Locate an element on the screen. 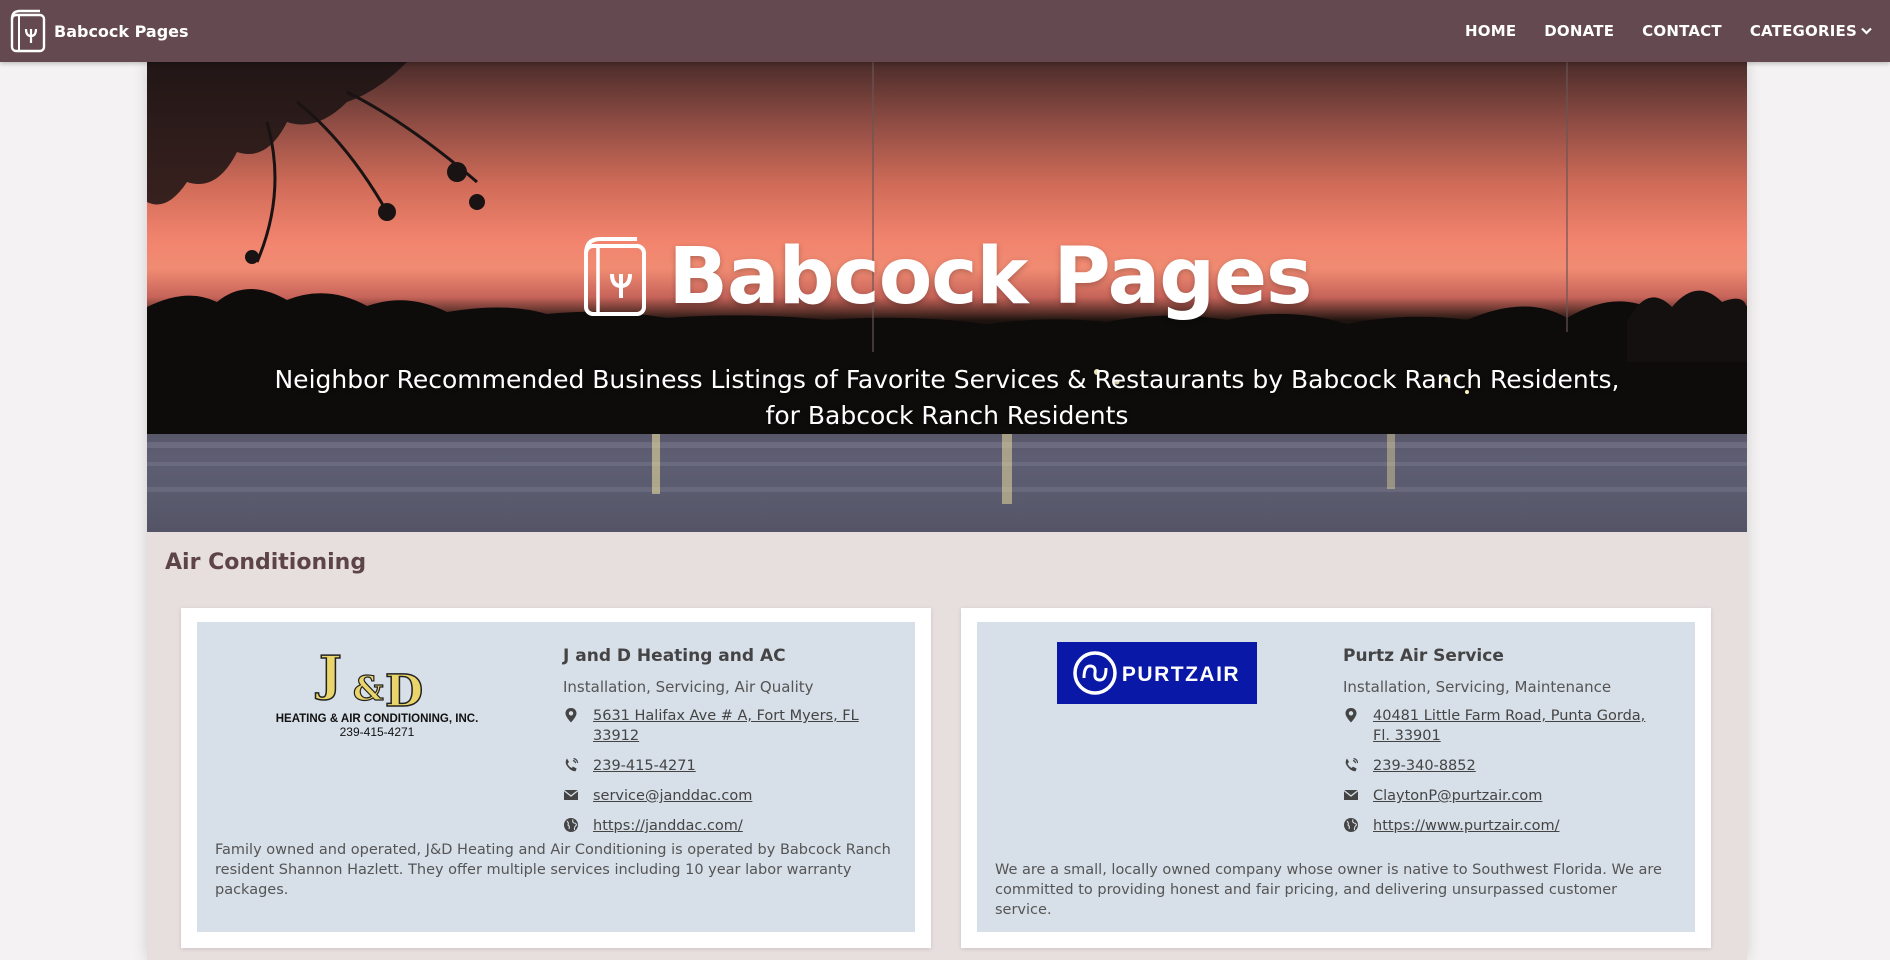 This screenshot has height=960, width=1890. nav-categories-label: CATEGORIES is located at coordinates (1803, 31).